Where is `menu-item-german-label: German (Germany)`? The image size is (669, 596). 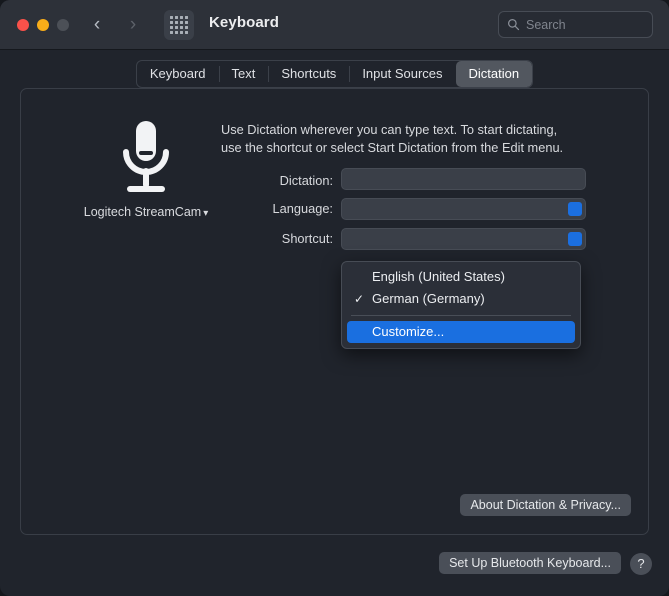 menu-item-german-label: German (Germany) is located at coordinates (428, 298).